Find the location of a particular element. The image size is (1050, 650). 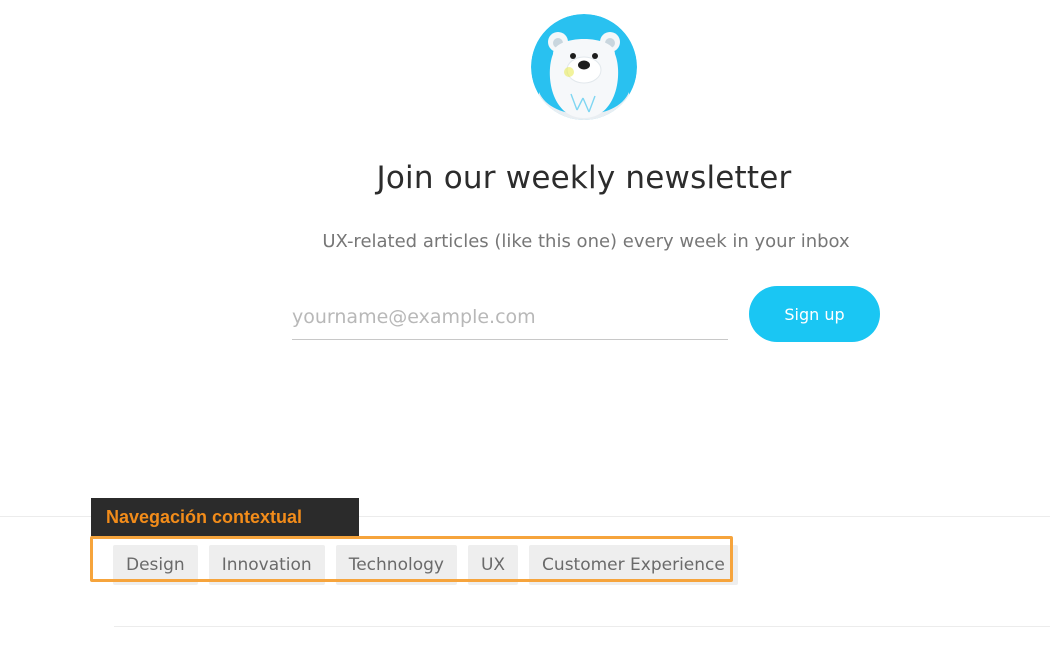

email-field is located at coordinates (510, 317).